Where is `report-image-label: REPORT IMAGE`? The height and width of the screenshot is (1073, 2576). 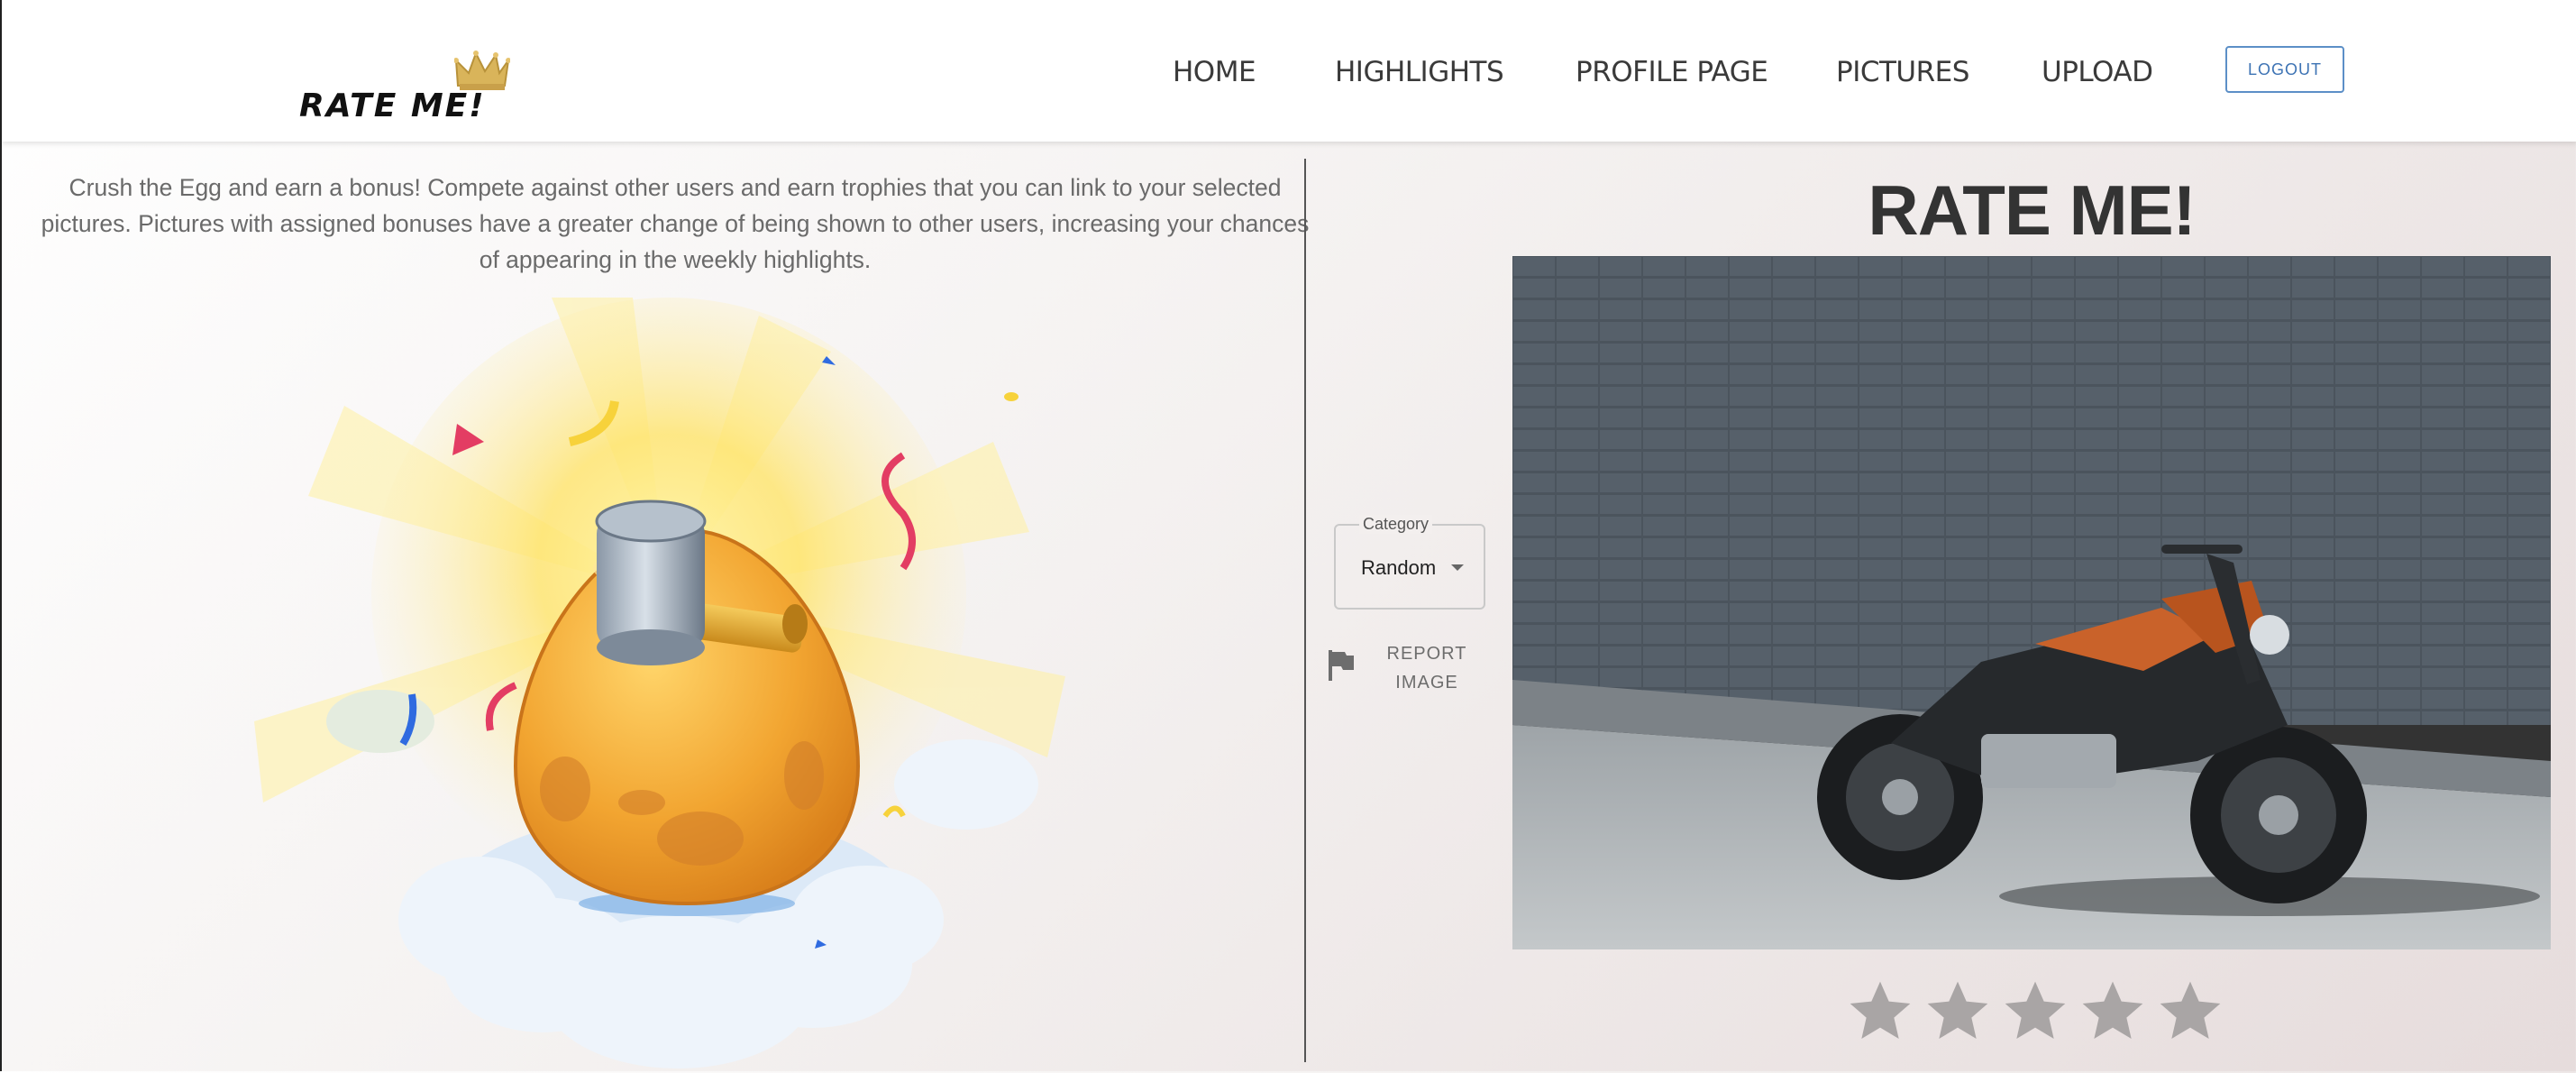
report-image-label: REPORT IMAGE is located at coordinates (1426, 668).